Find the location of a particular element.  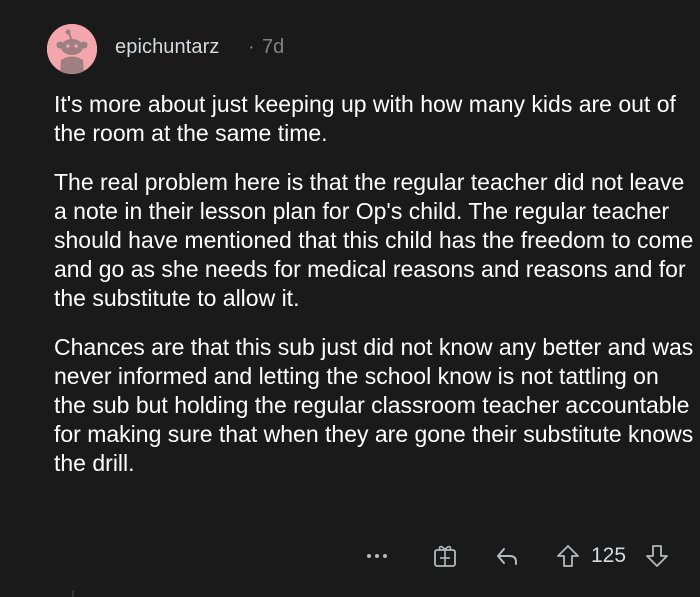

award-button is located at coordinates (445, 556).